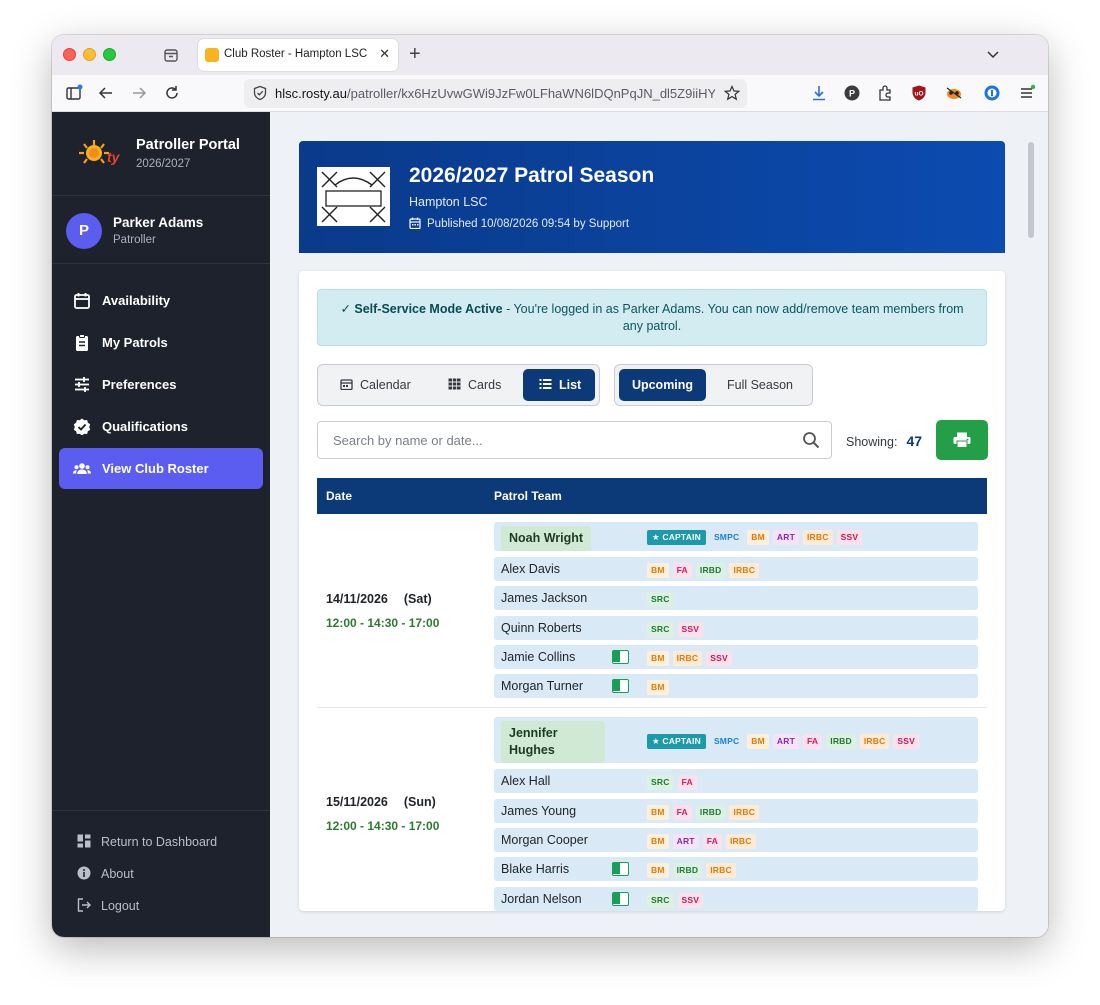  What do you see at coordinates (992, 93) in the screenshot?
I see `password-manager-icon` at bounding box center [992, 93].